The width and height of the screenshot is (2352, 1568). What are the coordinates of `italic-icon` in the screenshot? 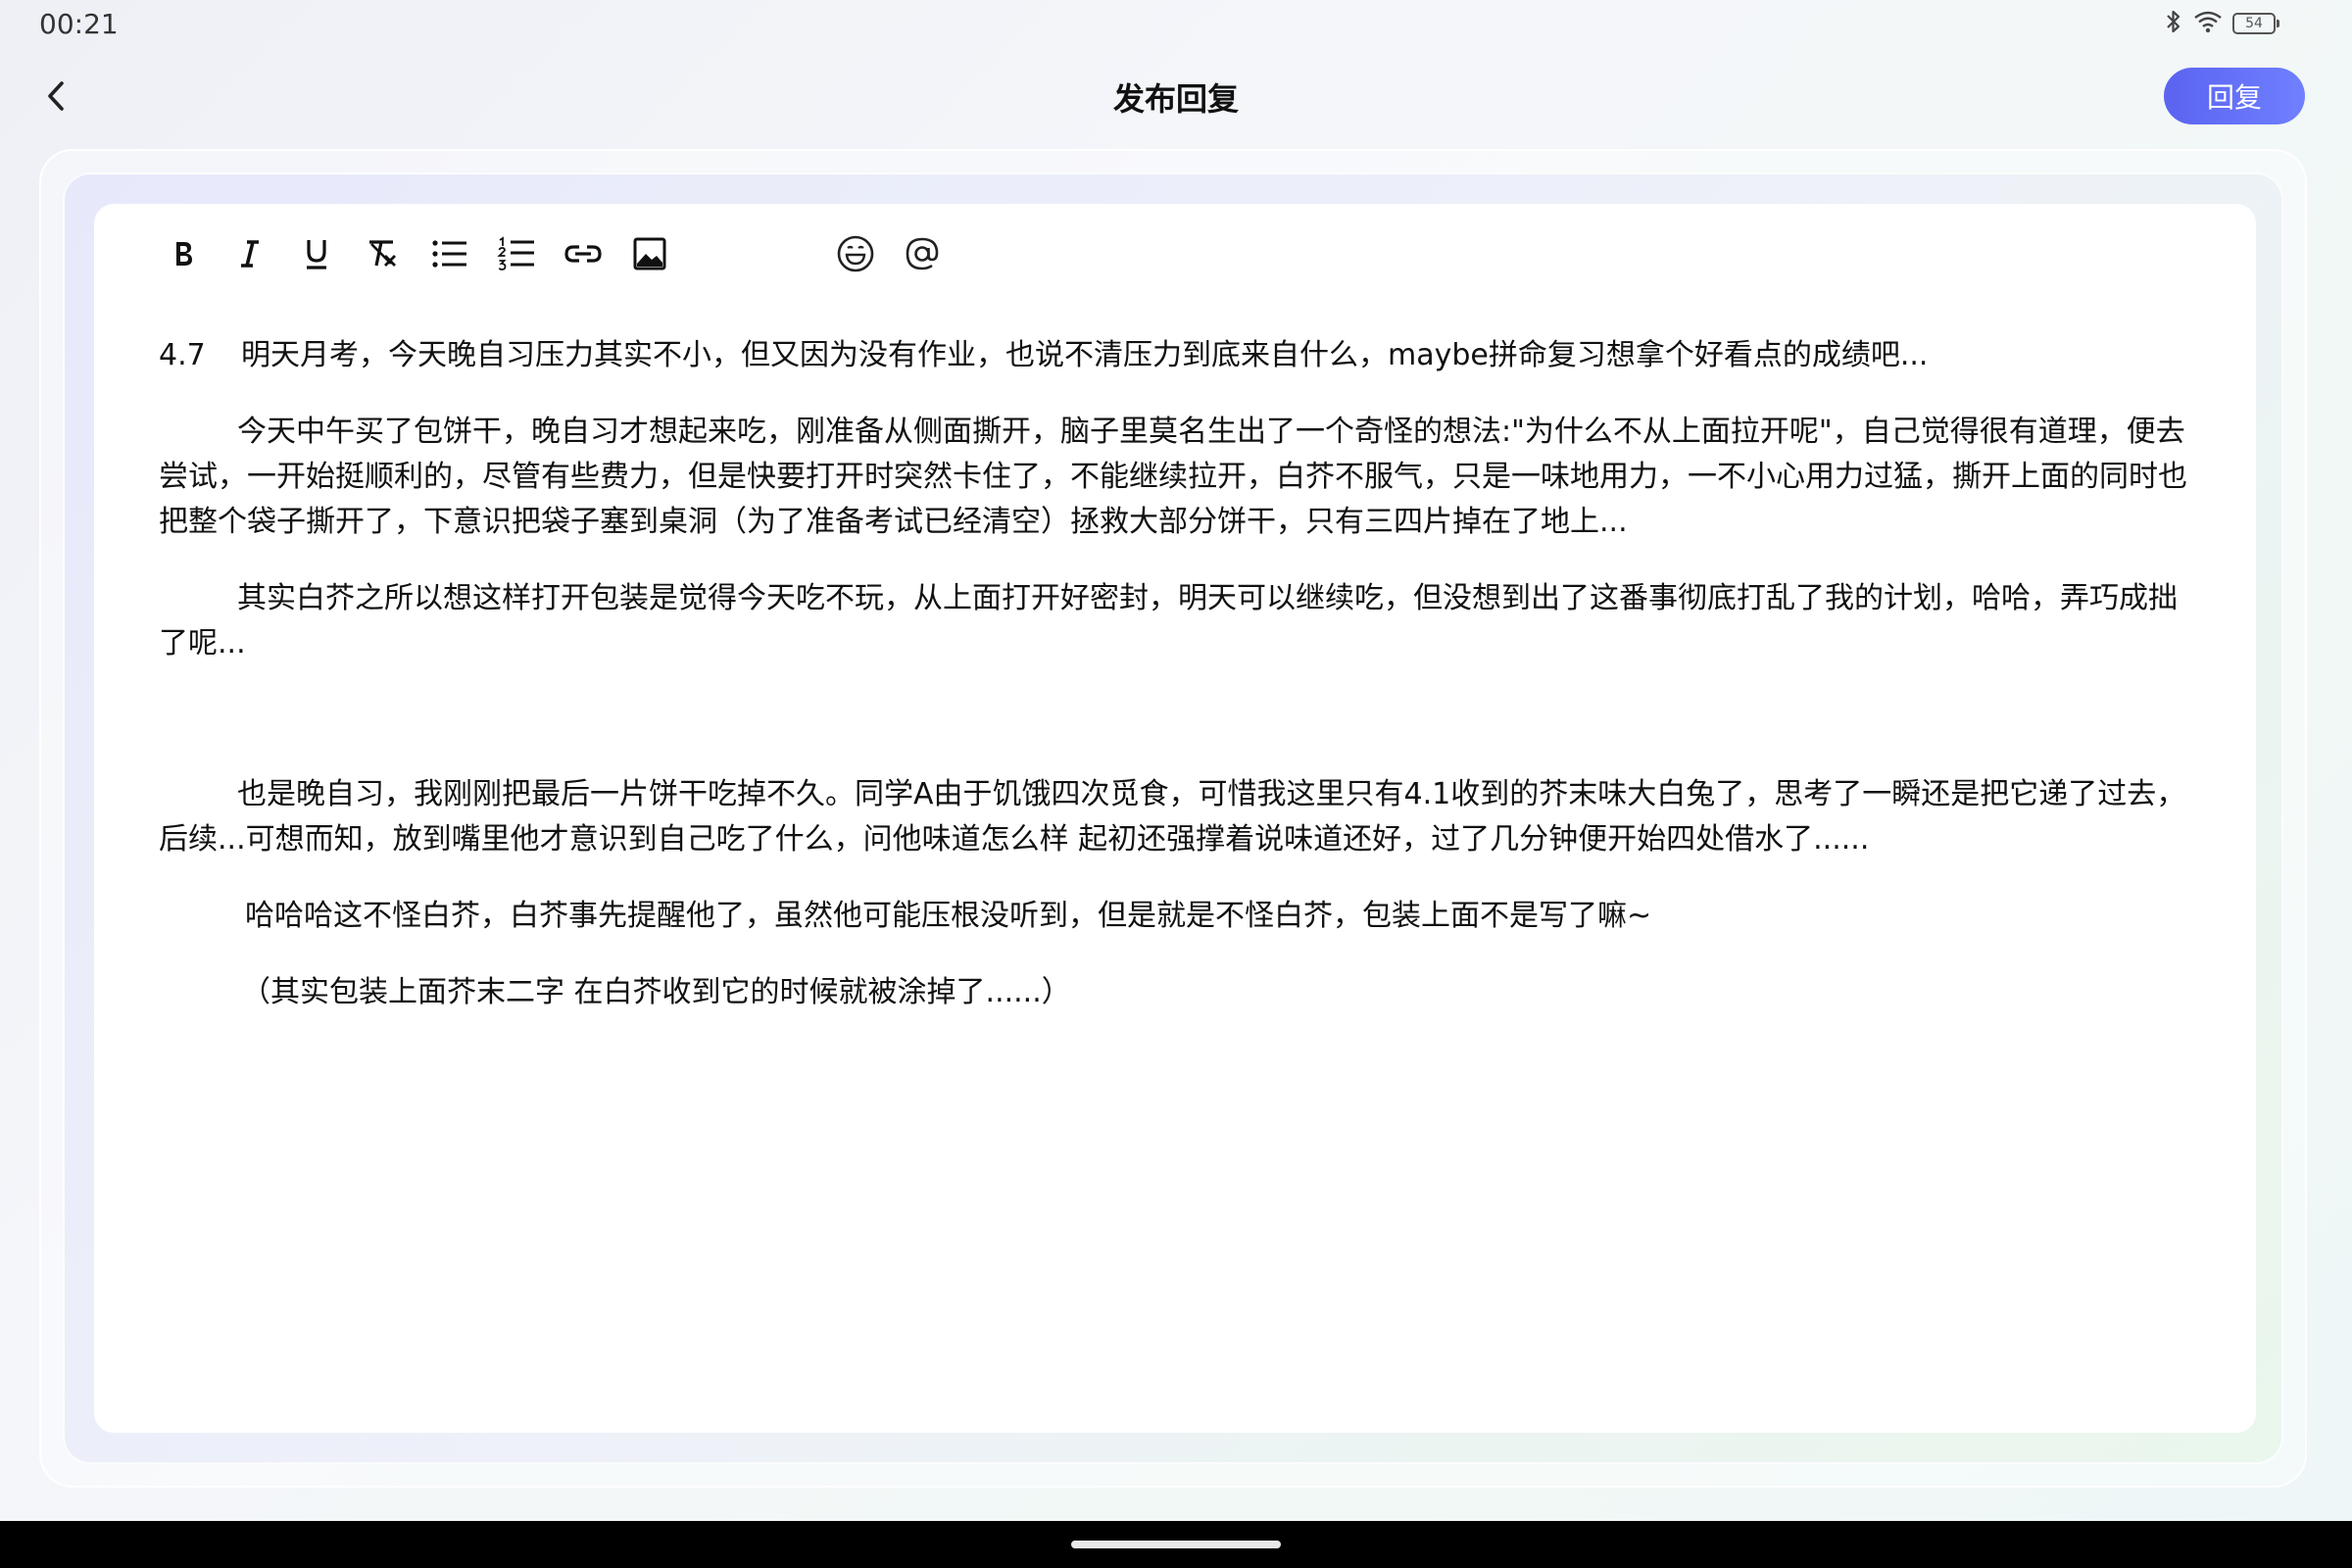 It's located at (250, 254).